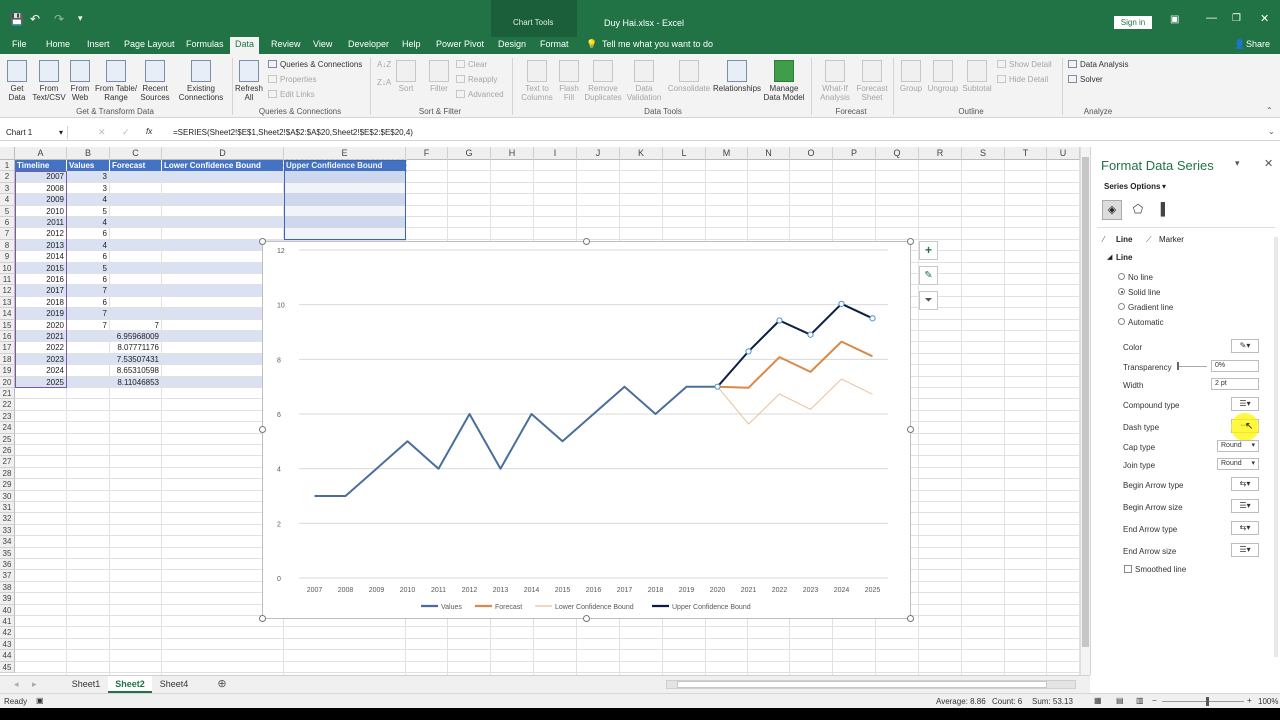 The height and width of the screenshot is (720, 1280). Describe the element at coordinates (1063, 153) in the screenshot. I see `column-header: U` at that location.